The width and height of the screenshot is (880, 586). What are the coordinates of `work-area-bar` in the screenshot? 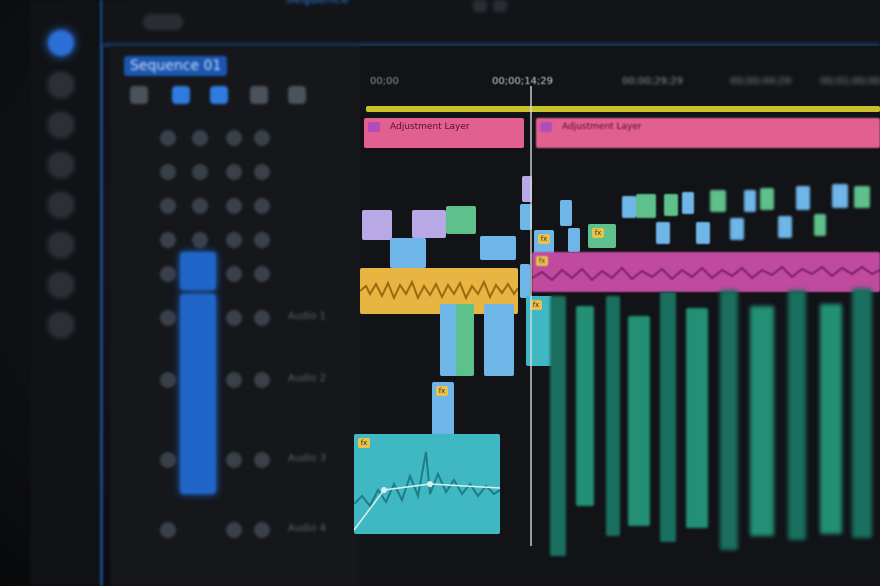 It's located at (623, 109).